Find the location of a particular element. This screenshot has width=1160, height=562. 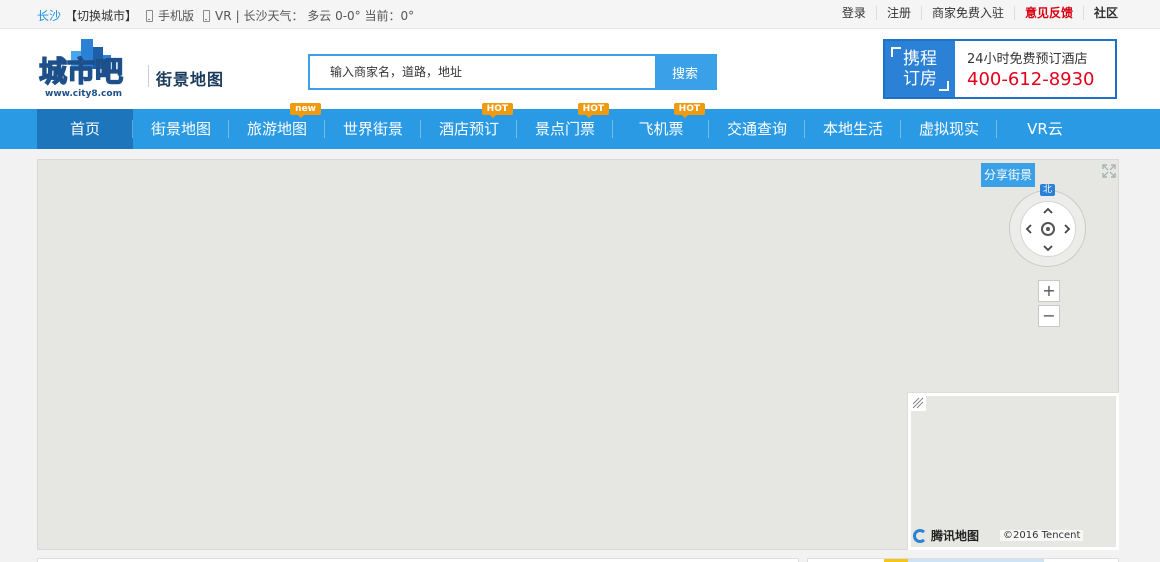

ctrip-info: 24小时免费预订酒店 400-612-8930 is located at coordinates (1035, 69).